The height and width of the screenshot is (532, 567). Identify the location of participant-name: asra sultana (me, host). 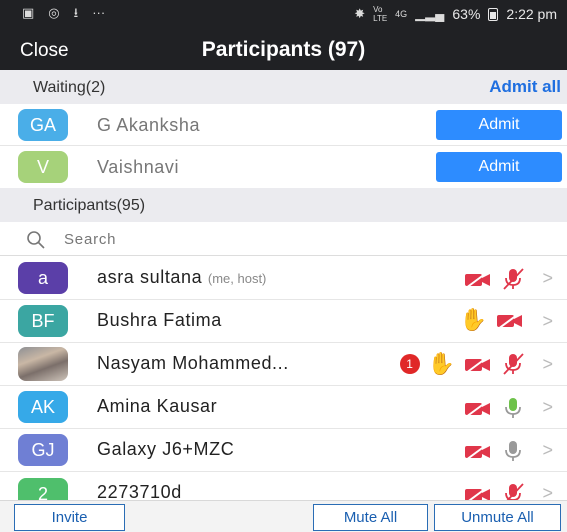
(181, 277).